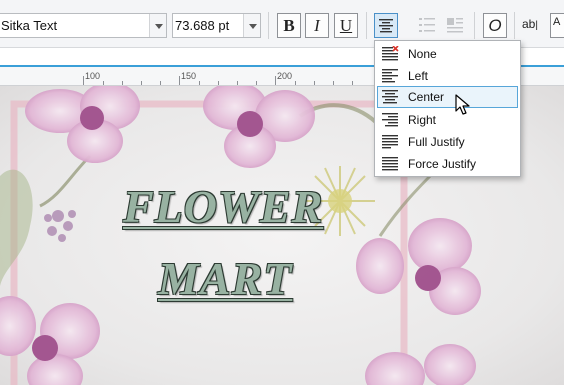  I want to click on menu-item-center: Center, so click(447, 97).